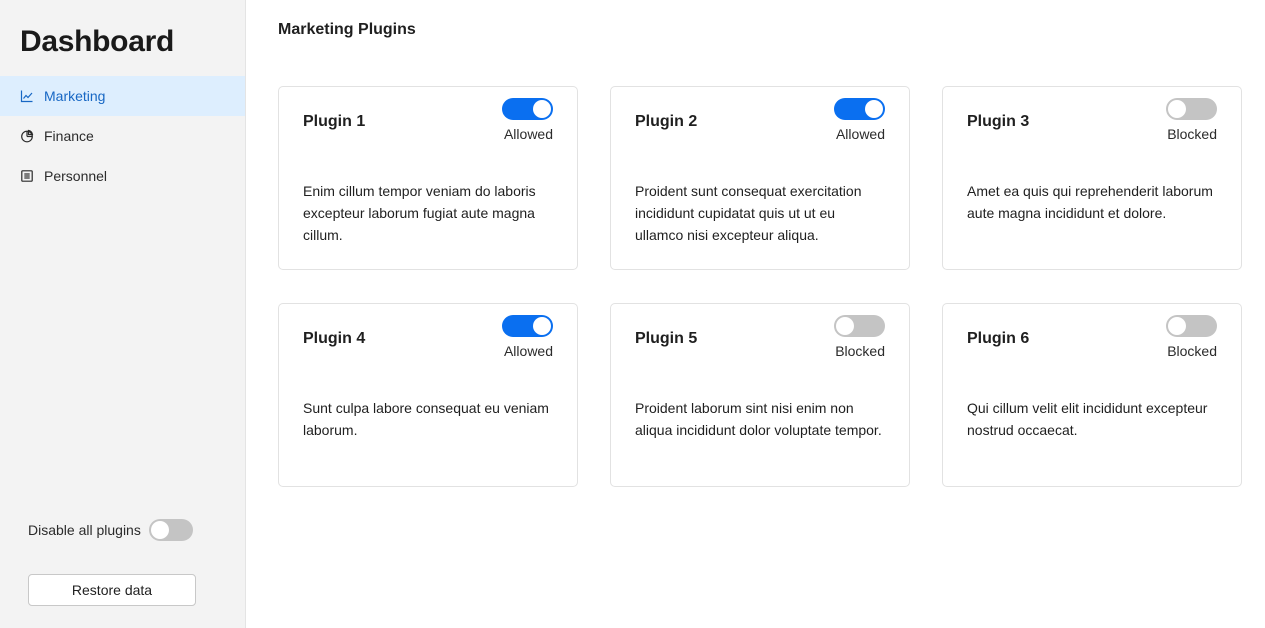 The image size is (1265, 628). Describe the element at coordinates (76, 176) in the screenshot. I see `sidebar-item-label: Personnel` at that location.